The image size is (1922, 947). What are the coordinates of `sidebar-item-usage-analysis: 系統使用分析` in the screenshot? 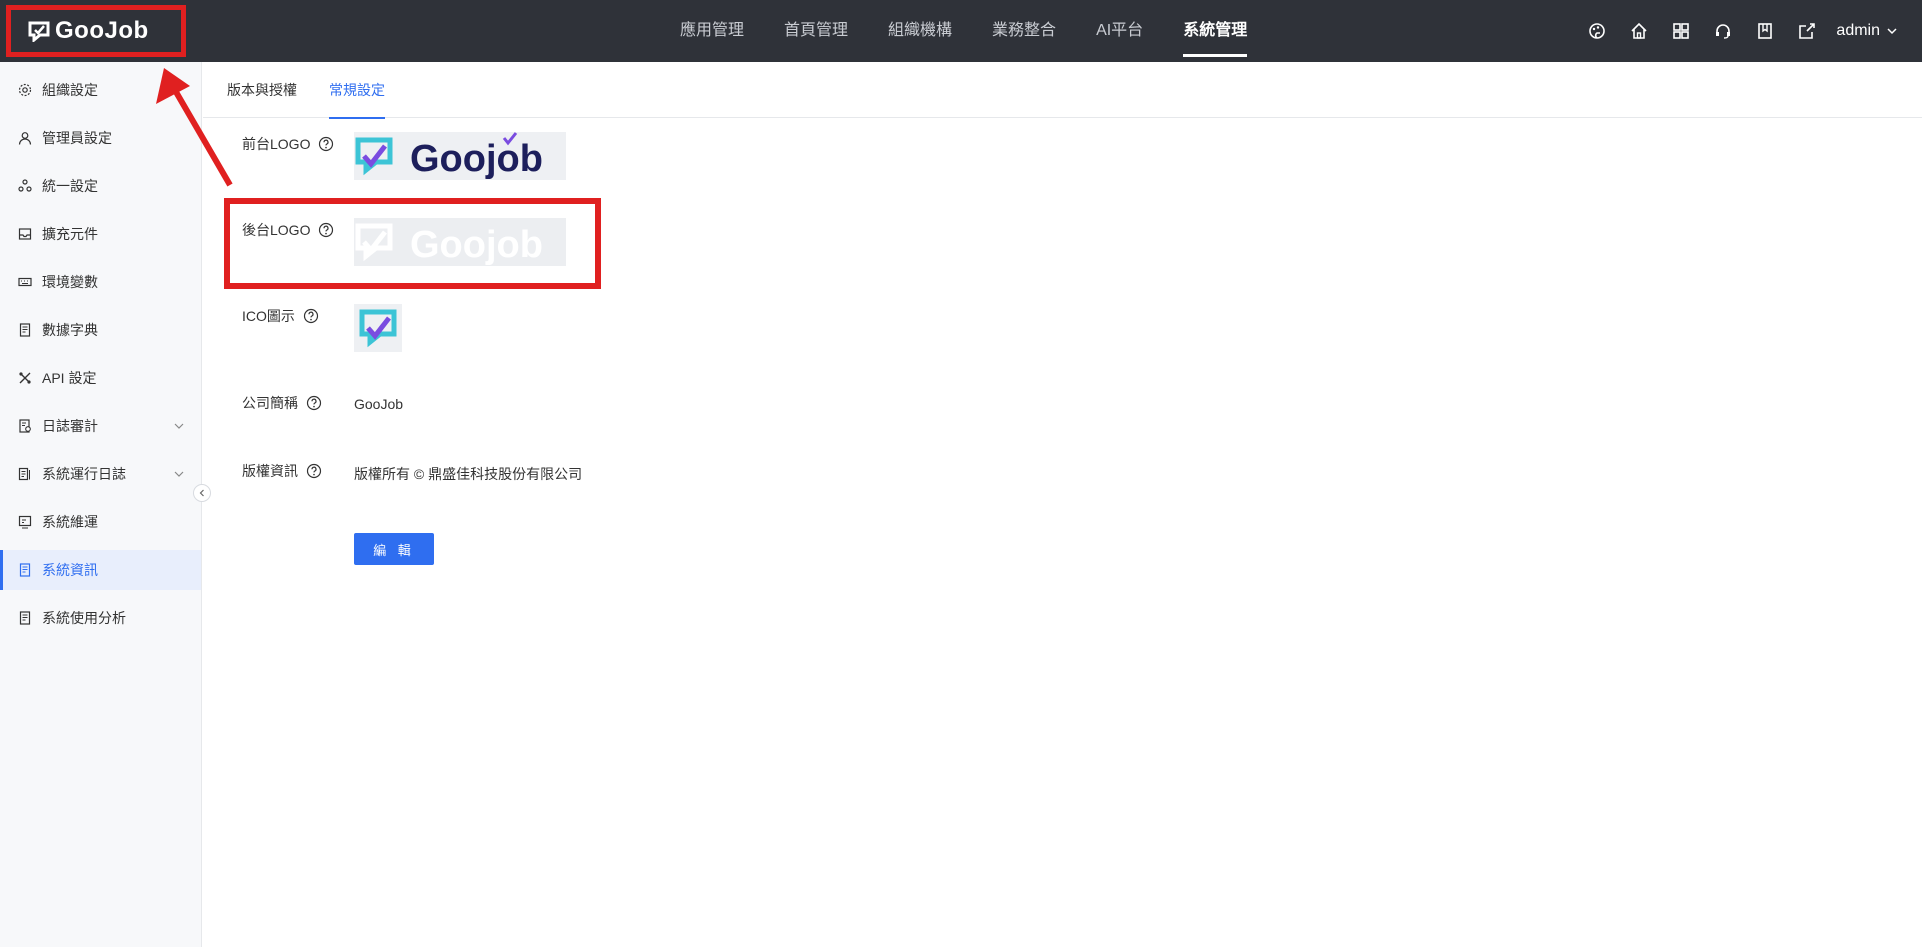 It's located at (100, 618).